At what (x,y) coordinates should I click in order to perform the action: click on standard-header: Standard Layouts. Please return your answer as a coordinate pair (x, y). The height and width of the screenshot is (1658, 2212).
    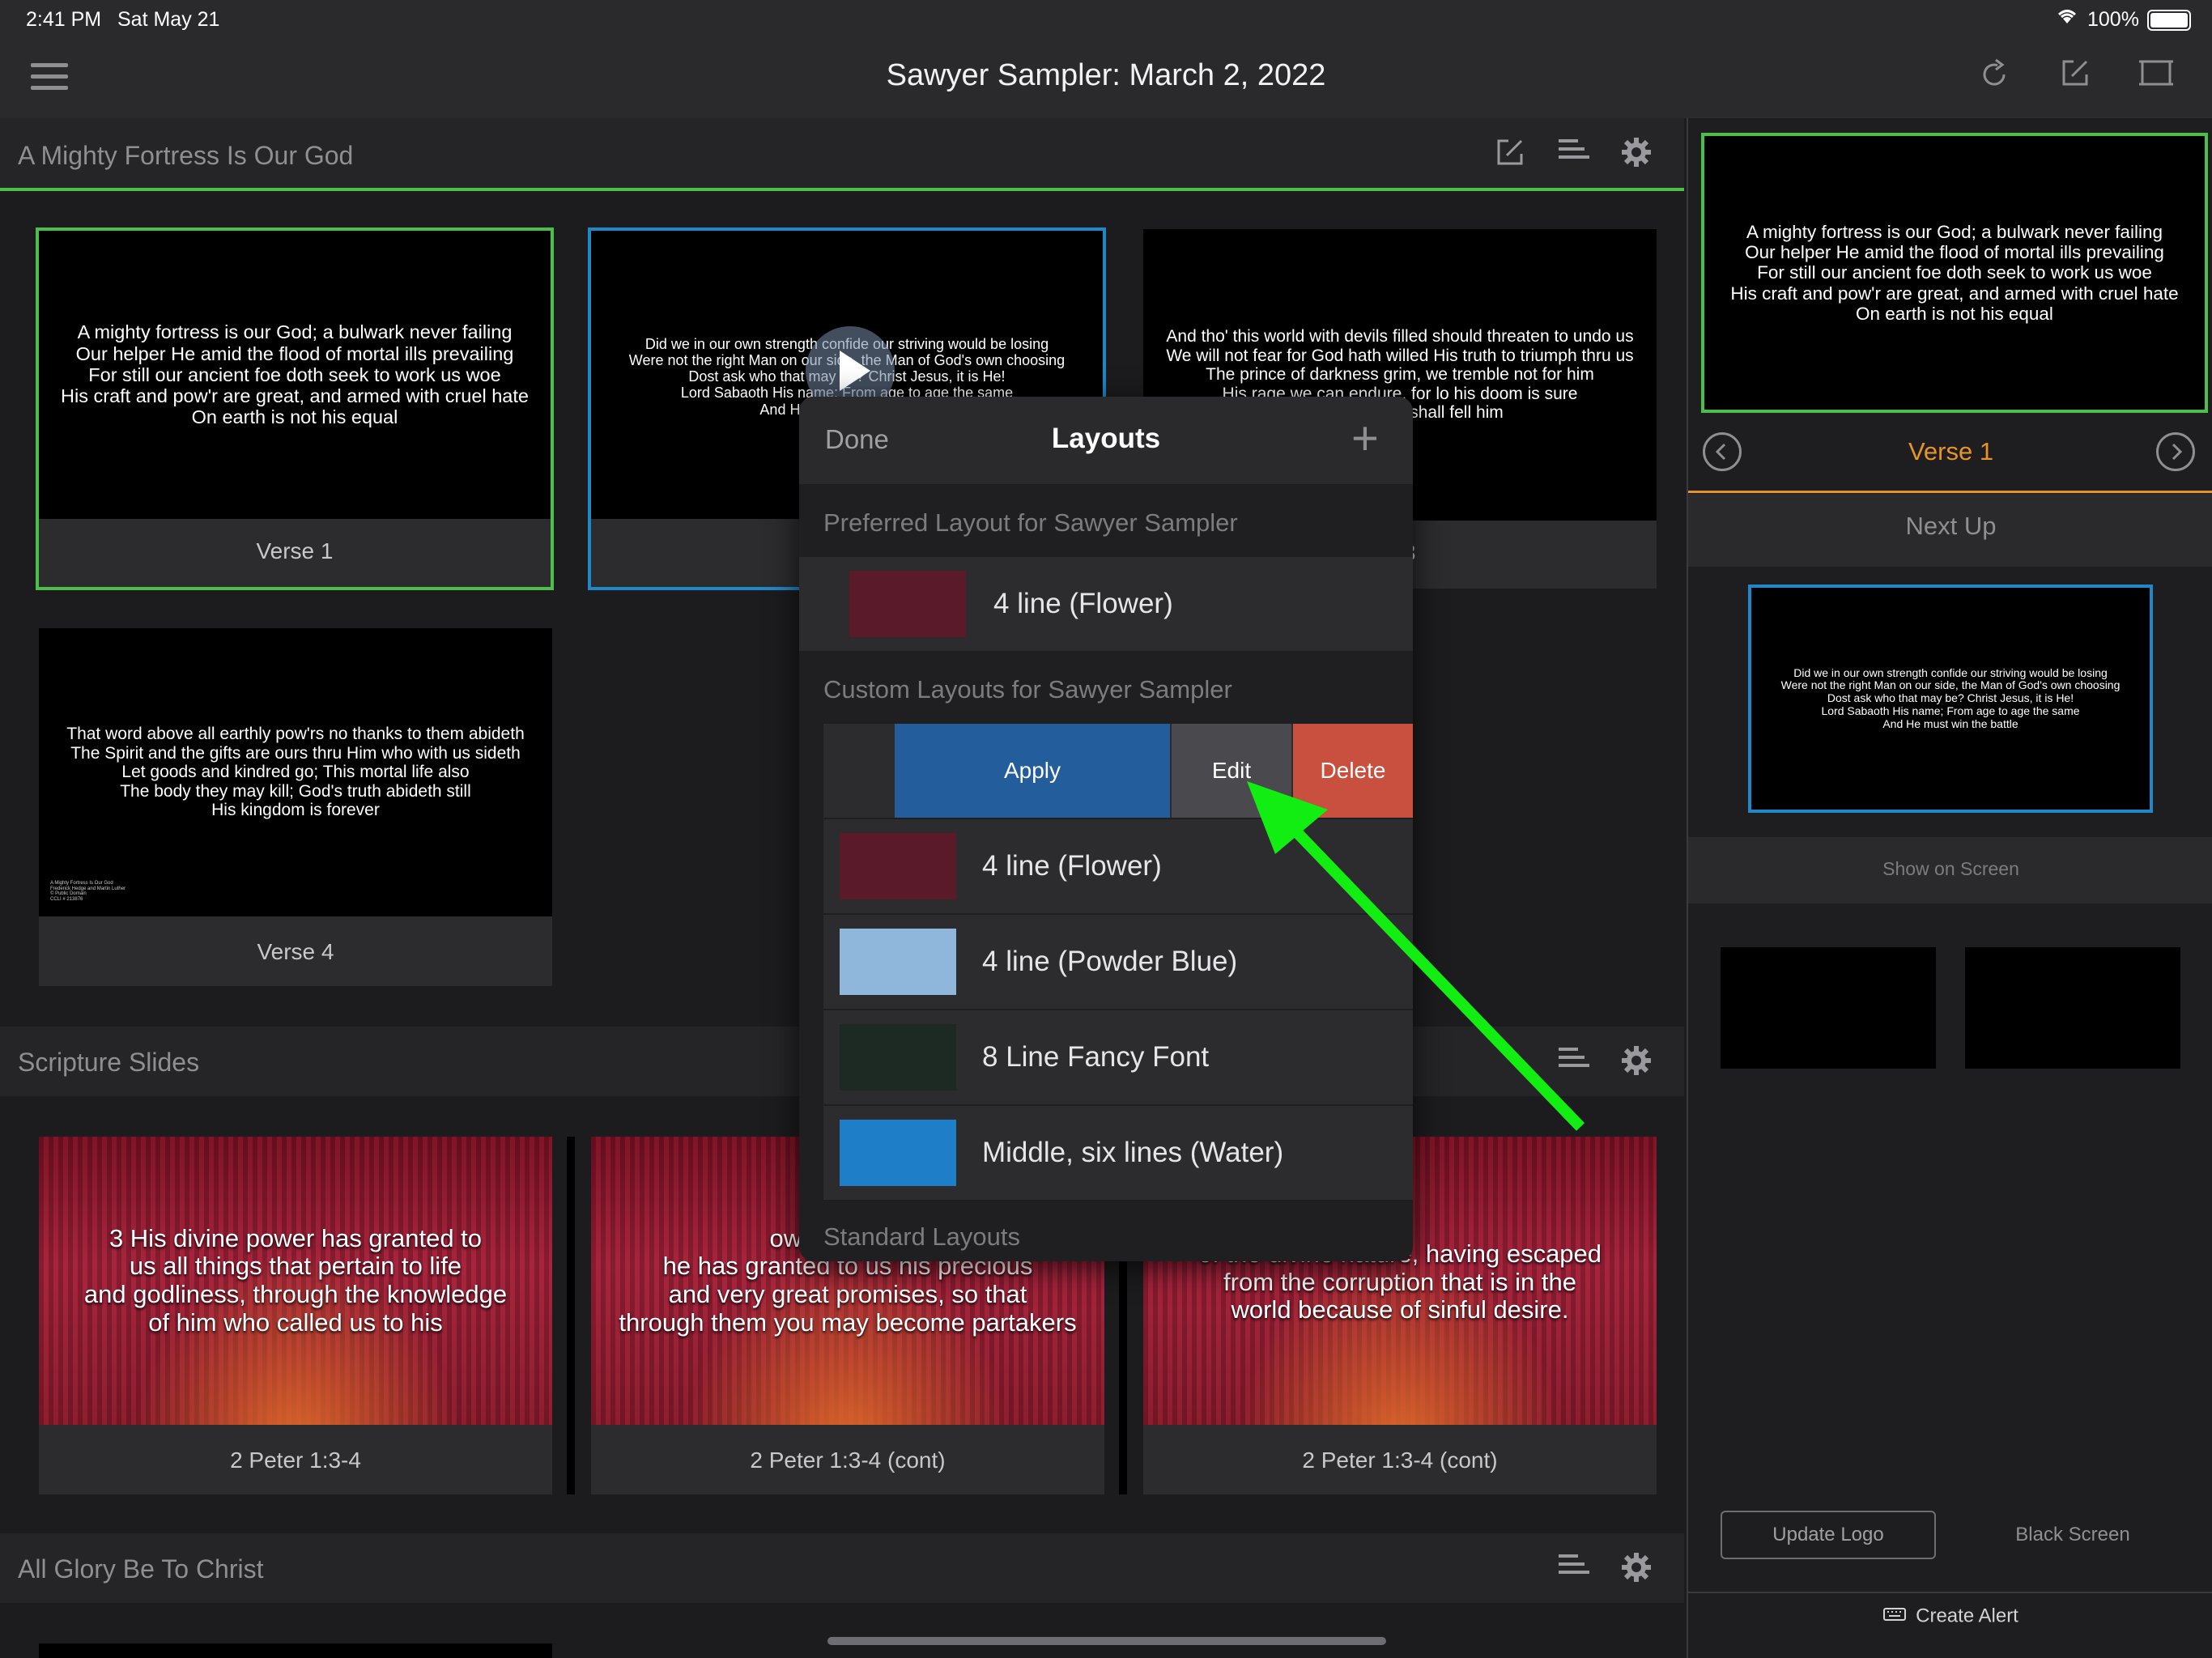
    Looking at the image, I should click on (922, 1236).